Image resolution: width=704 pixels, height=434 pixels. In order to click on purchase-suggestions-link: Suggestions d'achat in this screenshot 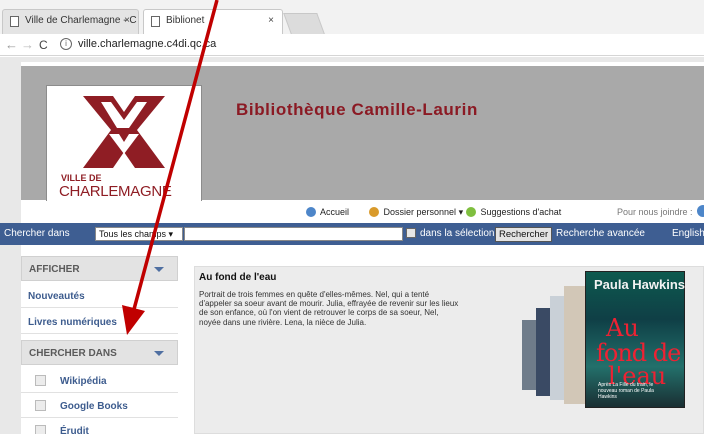, I will do `click(513, 212)`.